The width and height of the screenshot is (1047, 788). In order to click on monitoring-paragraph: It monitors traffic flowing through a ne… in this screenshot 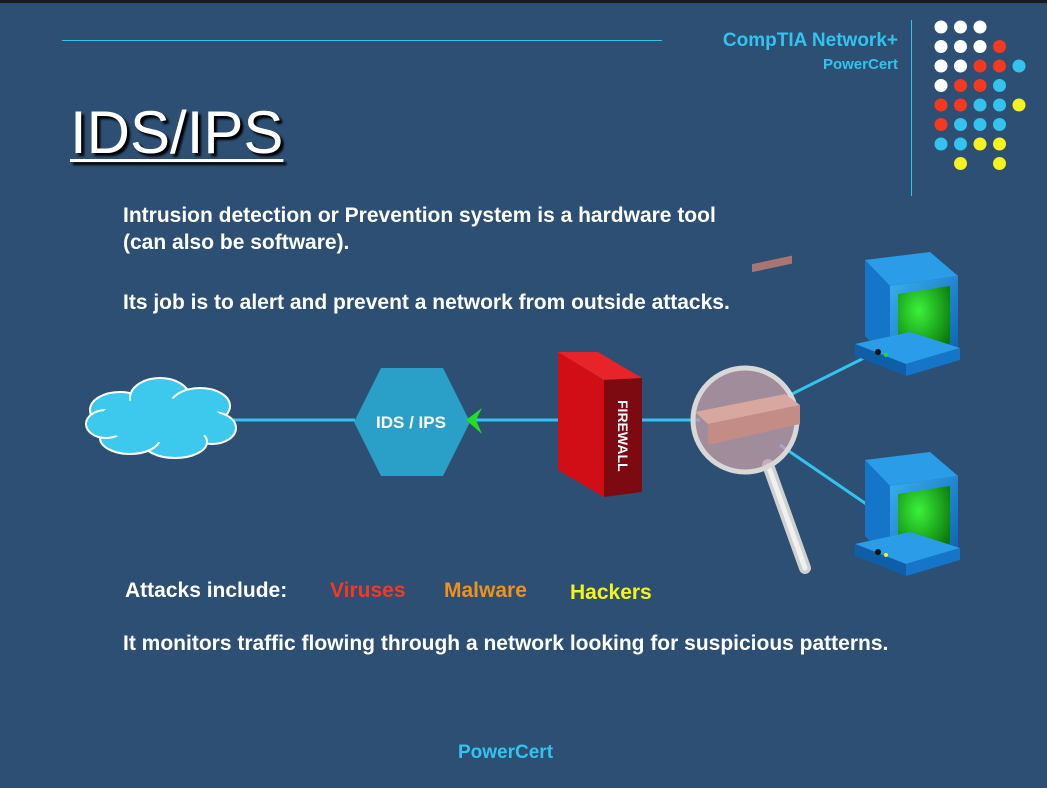, I will do `click(506, 643)`.